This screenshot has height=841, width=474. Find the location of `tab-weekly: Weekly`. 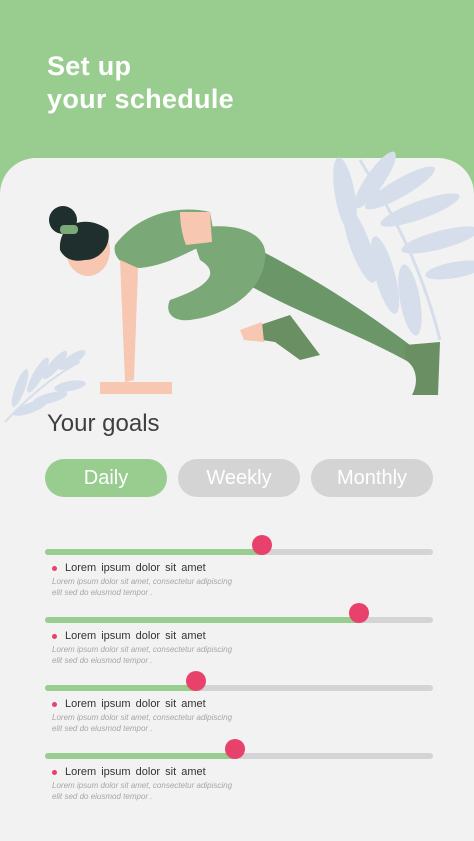

tab-weekly: Weekly is located at coordinates (239, 478).